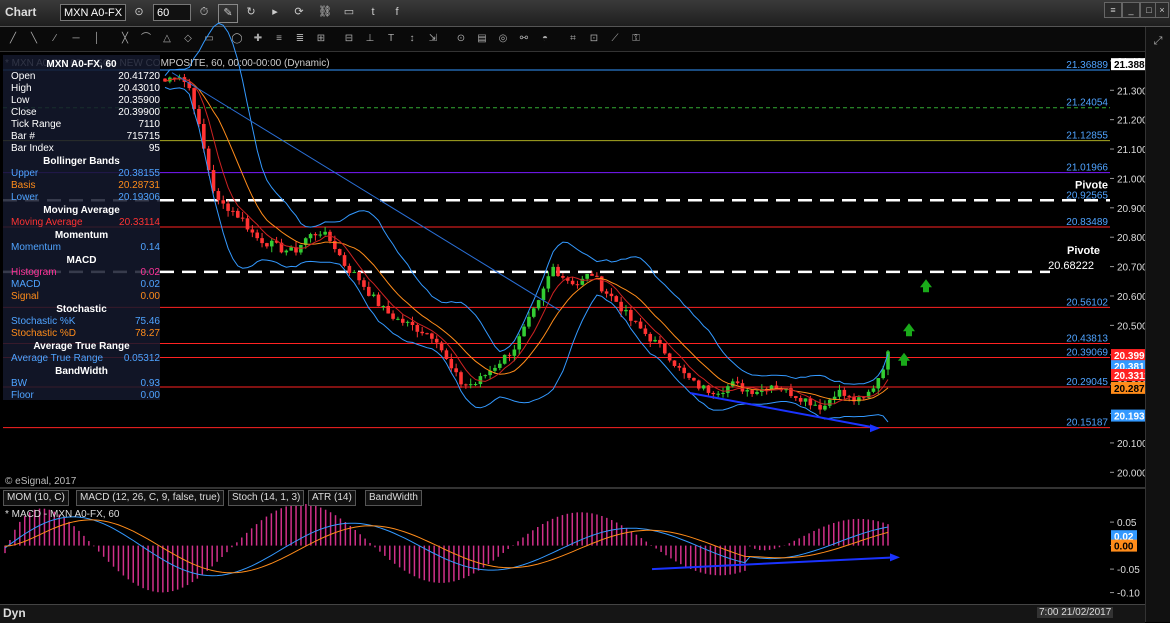 This screenshot has height=623, width=1170. Describe the element at coordinates (19, 383) in the screenshot. I see `panel-row-label: BW` at that location.